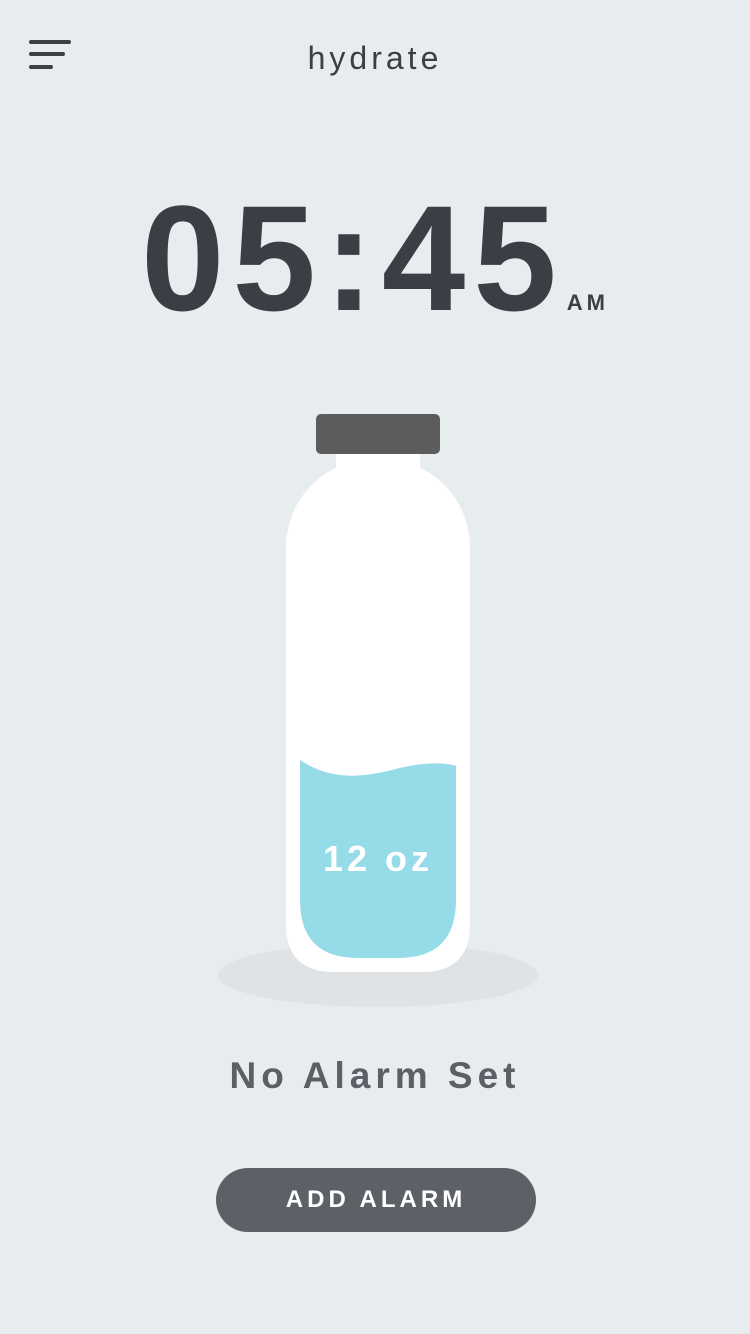 The image size is (750, 1334). Describe the element at coordinates (376, 1200) in the screenshot. I see `add-alarm-button: ADD ALARM` at that location.